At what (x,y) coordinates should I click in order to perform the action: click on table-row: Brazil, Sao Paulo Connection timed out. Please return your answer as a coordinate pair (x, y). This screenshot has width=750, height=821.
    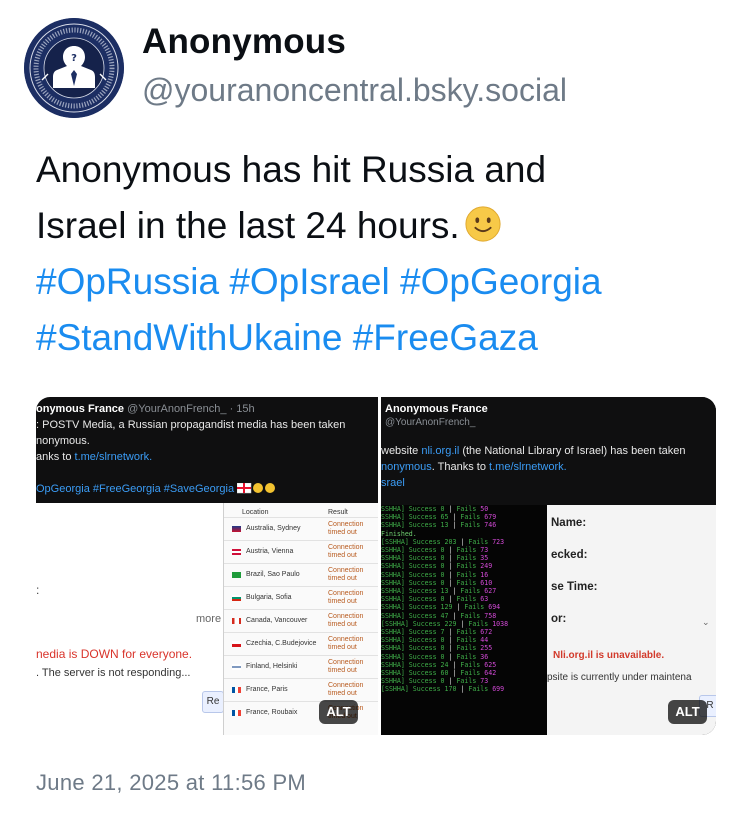
    Looking at the image, I should click on (301, 574).